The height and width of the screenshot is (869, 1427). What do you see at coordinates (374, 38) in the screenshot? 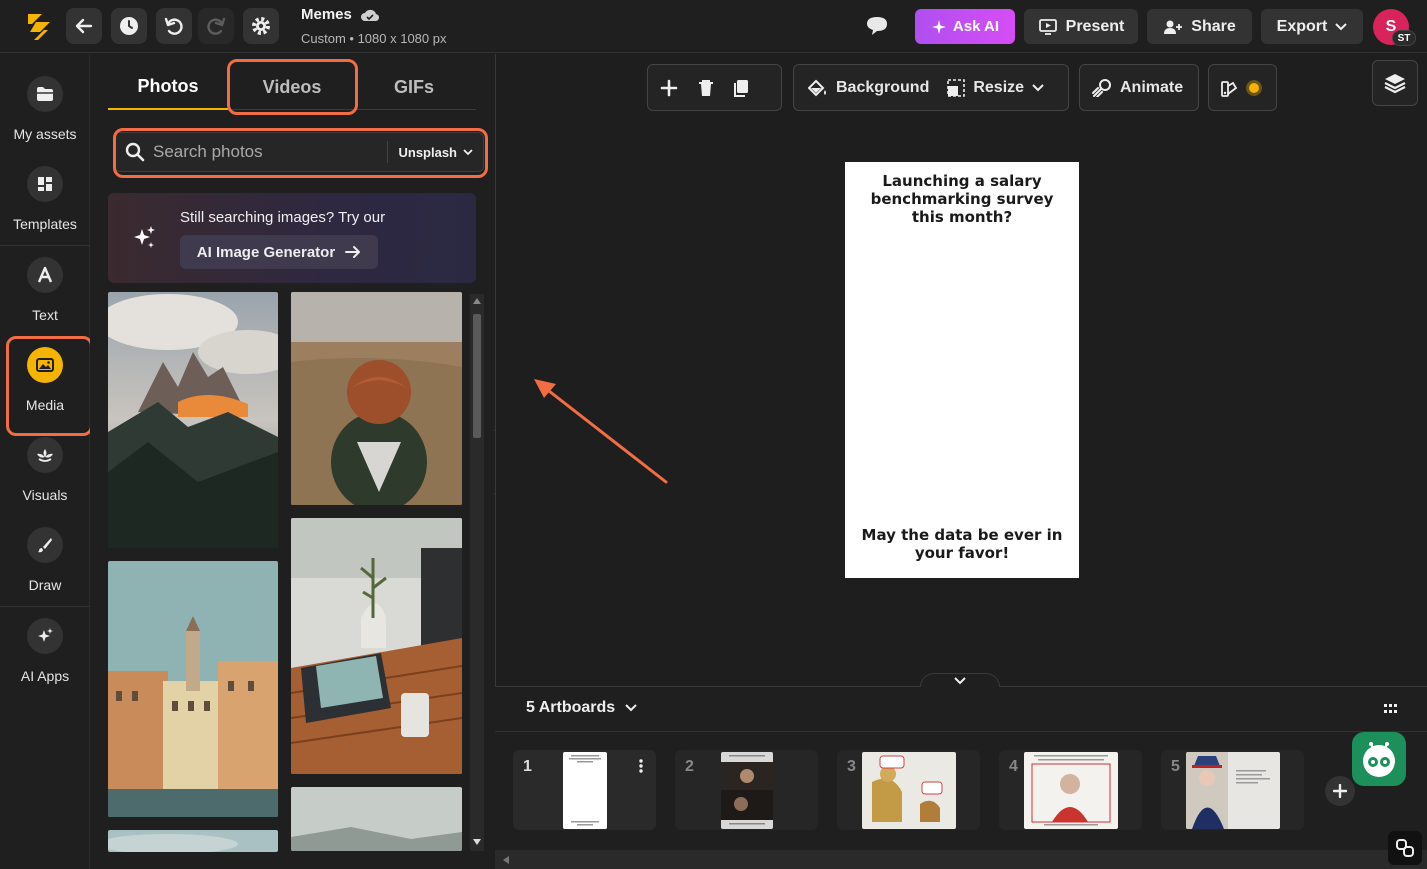
I see `document-size: Custom • 1080 x 1080 px` at bounding box center [374, 38].